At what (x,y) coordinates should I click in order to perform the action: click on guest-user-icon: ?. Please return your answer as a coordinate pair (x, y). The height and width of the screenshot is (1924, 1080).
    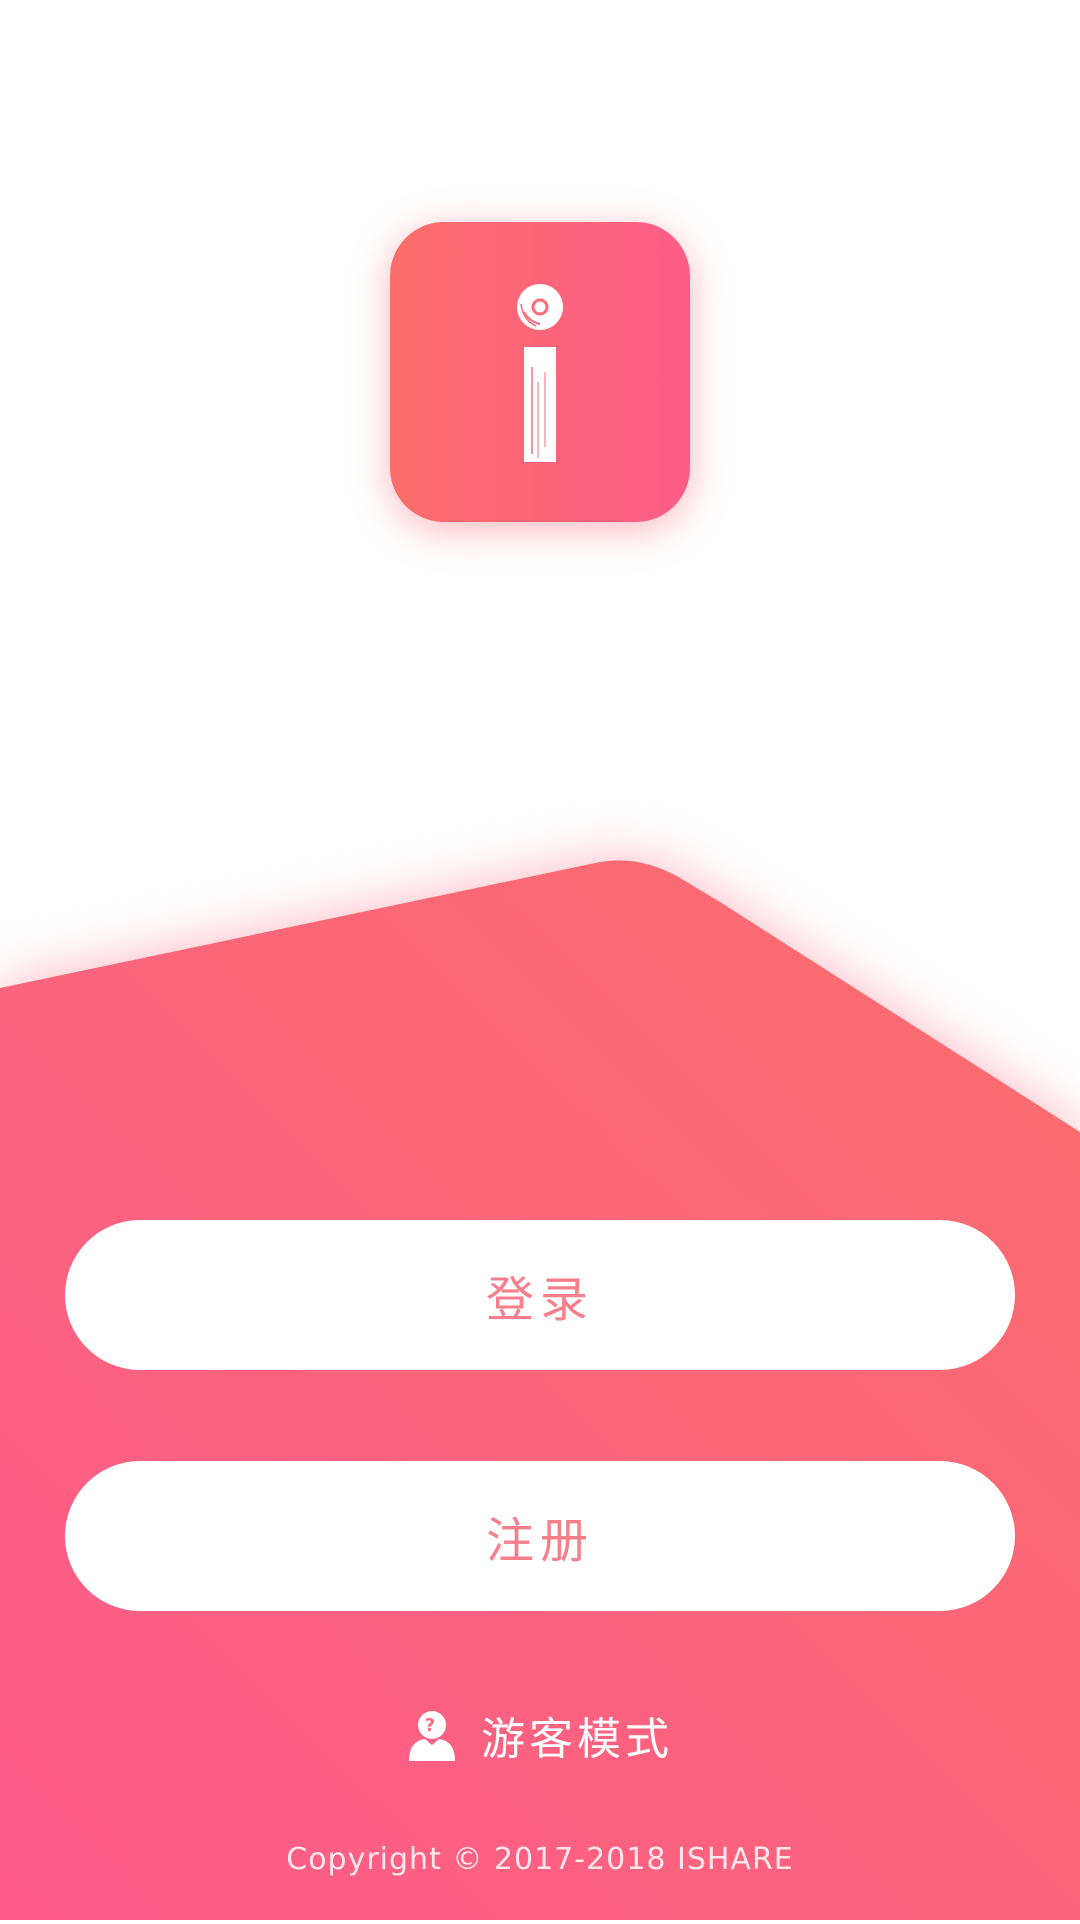
    Looking at the image, I should click on (432, 1735).